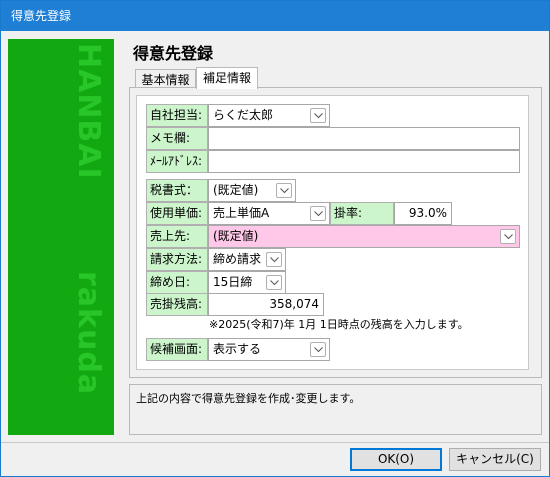 This screenshot has height=477, width=550. What do you see at coordinates (236, 236) in the screenshot?
I see `sales-to-value: (既定値)` at bounding box center [236, 236].